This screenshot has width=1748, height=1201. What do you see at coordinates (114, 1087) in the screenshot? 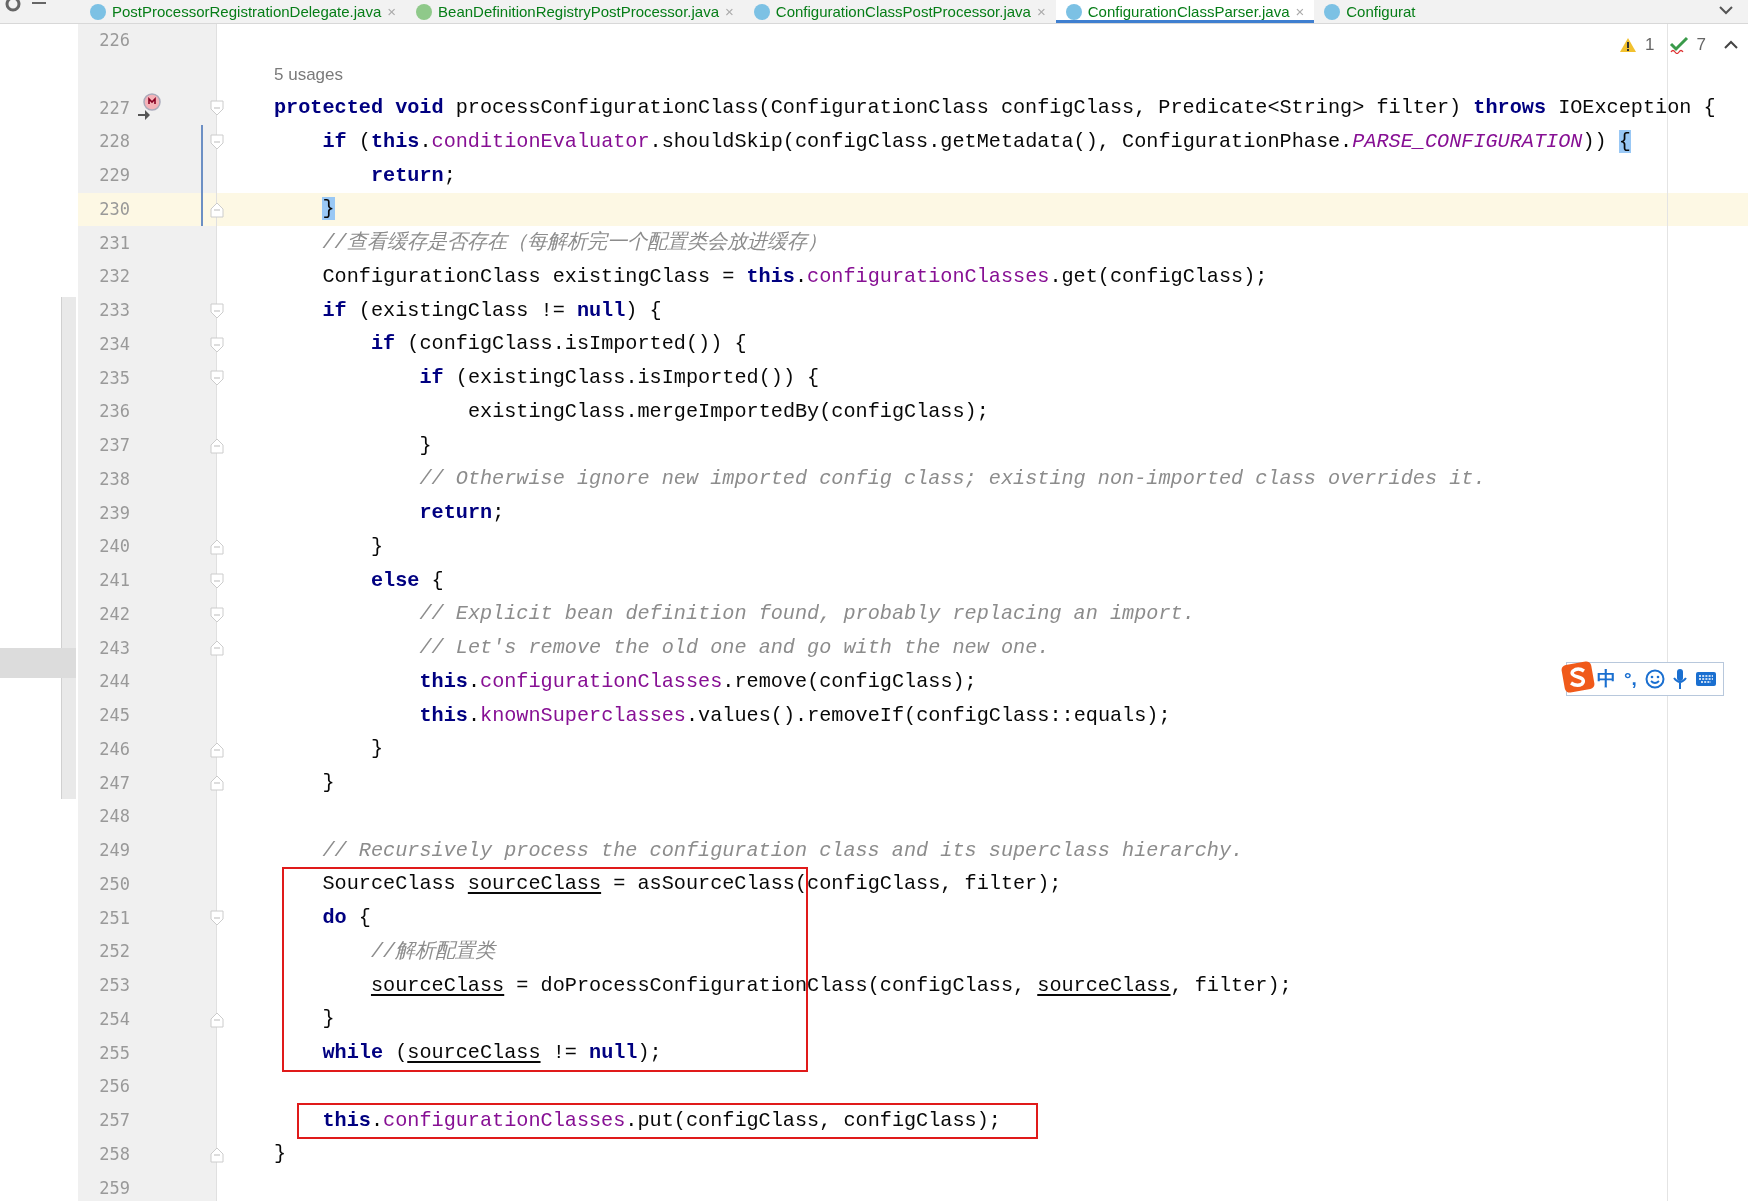
I see `line-number: 256` at bounding box center [114, 1087].